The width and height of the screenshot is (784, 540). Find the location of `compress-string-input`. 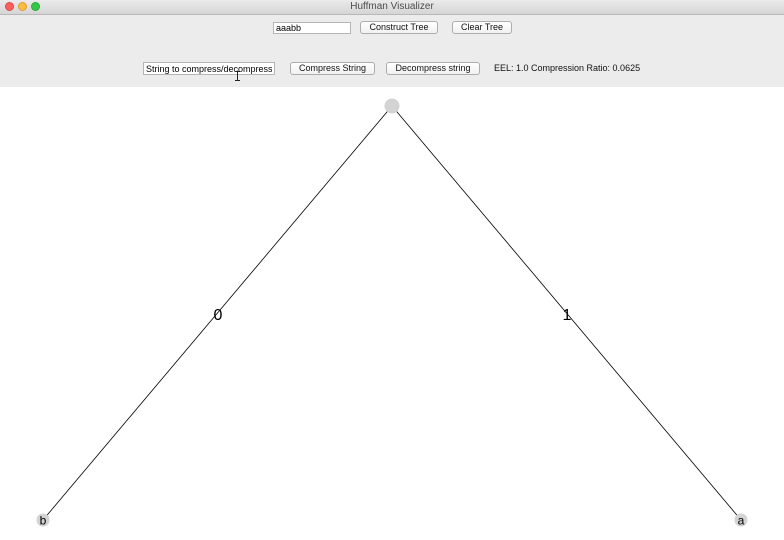

compress-string-input is located at coordinates (209, 68).